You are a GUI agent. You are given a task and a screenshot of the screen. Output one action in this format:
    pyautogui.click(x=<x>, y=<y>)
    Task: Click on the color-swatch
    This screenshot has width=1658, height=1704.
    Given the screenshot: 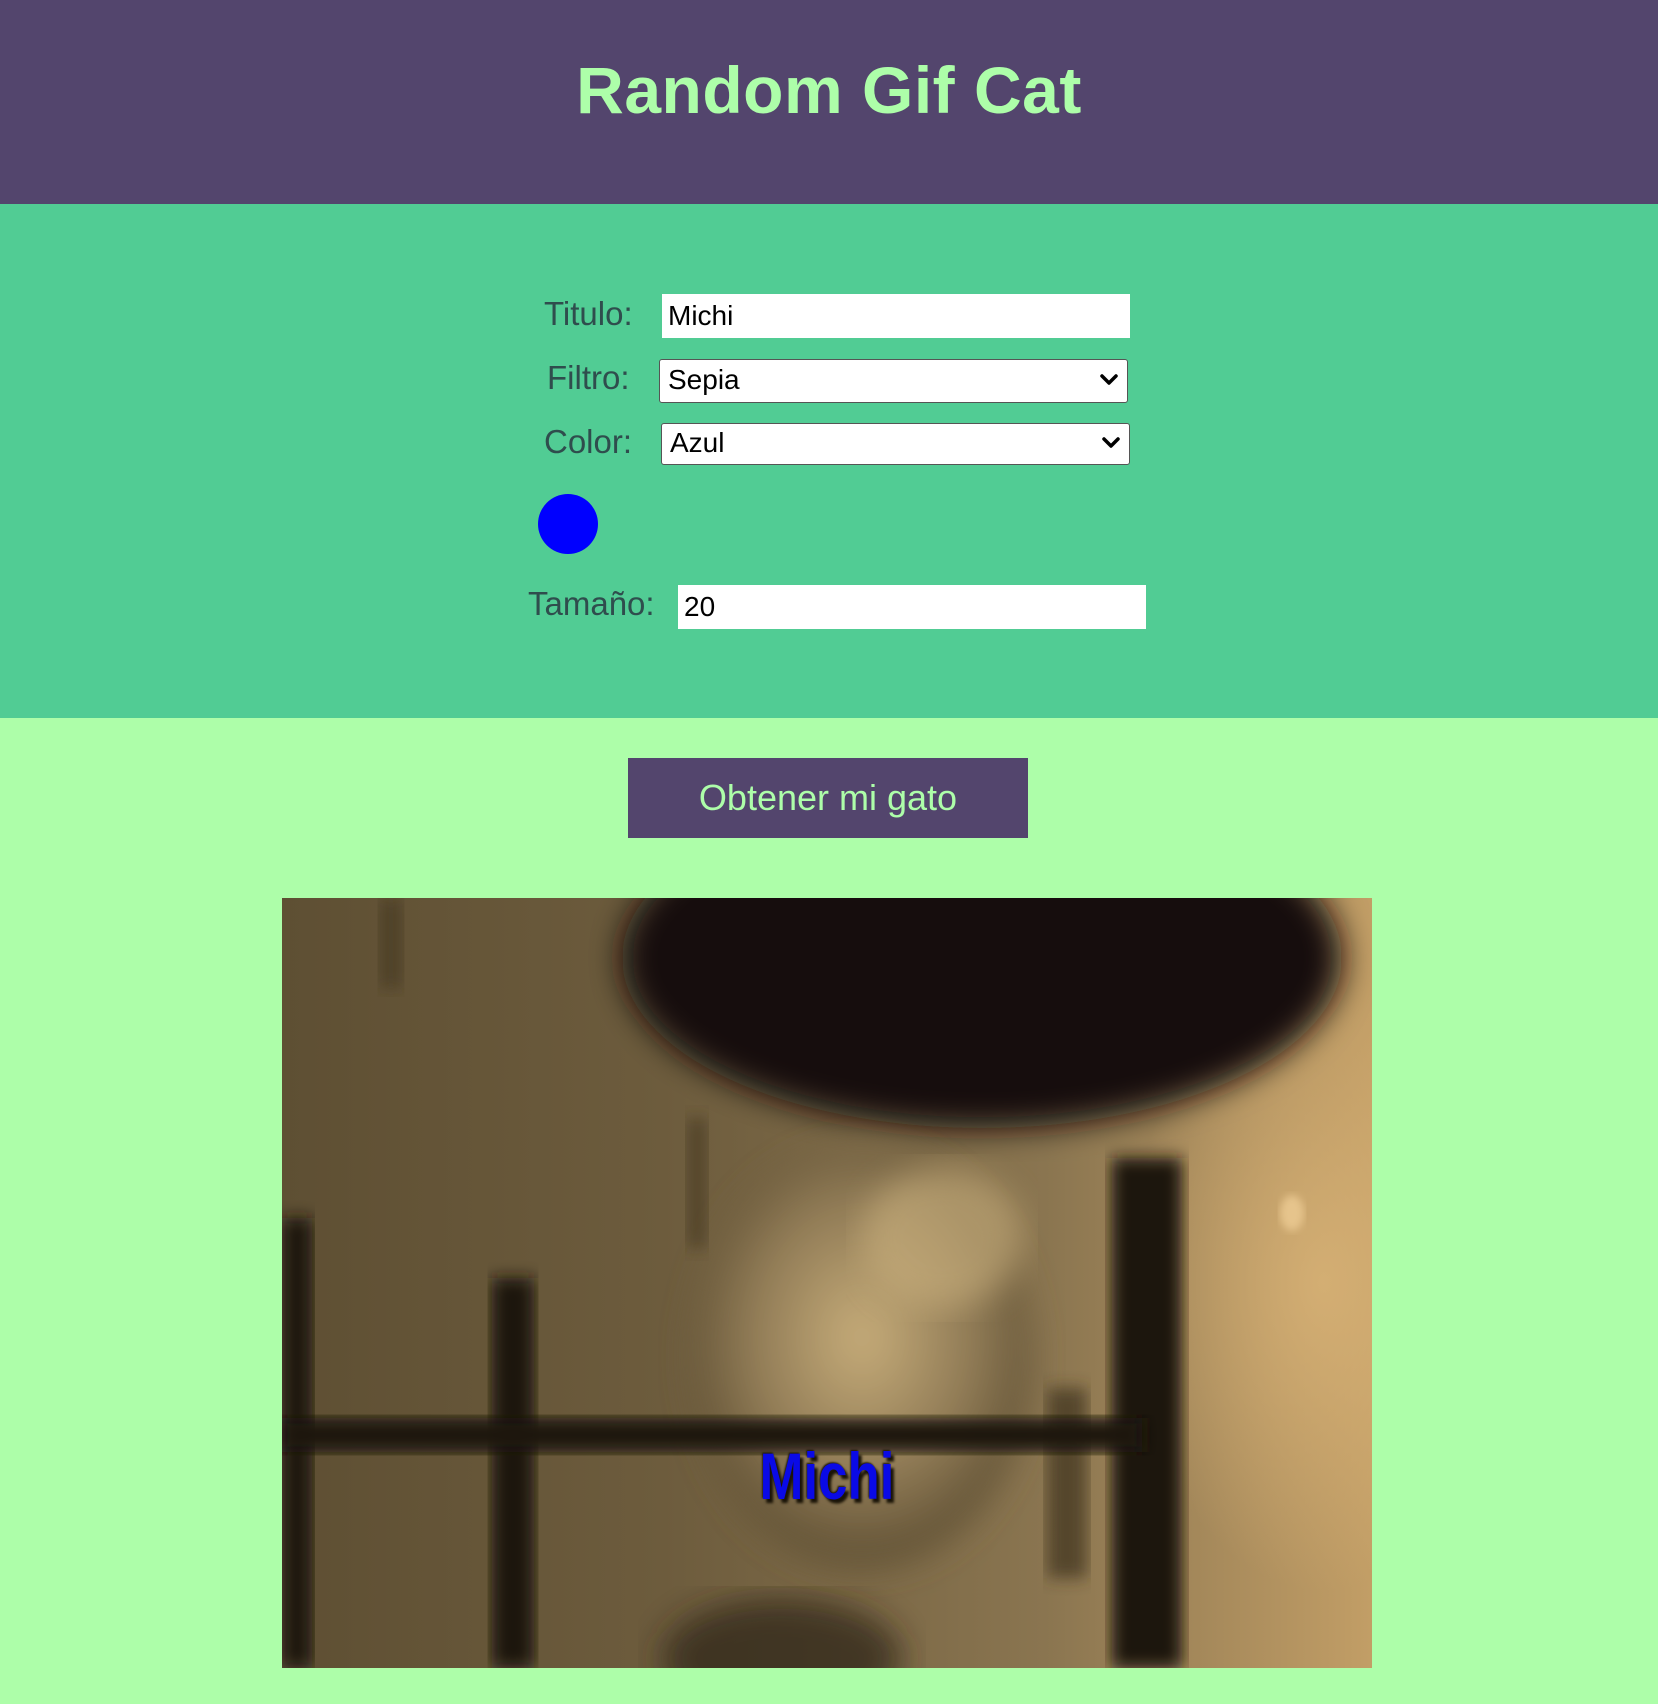 What is the action you would take?
    pyautogui.click(x=568, y=524)
    